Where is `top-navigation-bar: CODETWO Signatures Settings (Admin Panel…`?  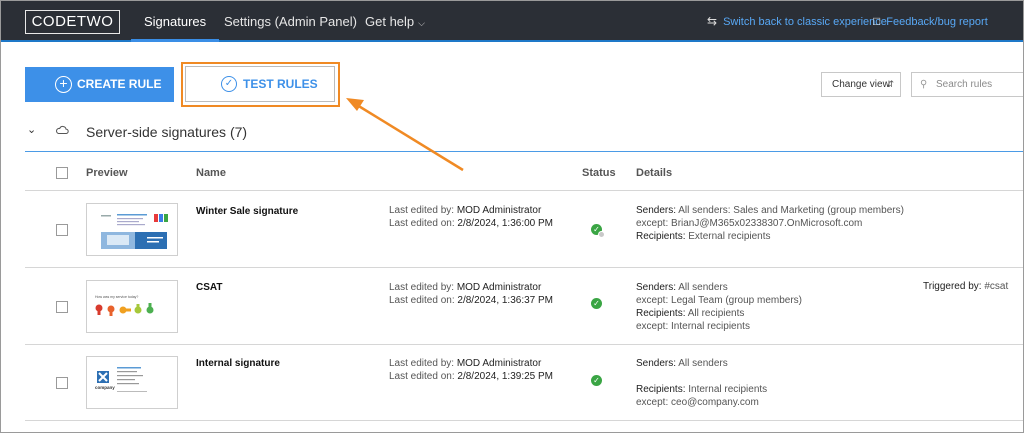
top-navigation-bar: CODETWO Signatures Settings (Admin Panel… is located at coordinates (512, 21).